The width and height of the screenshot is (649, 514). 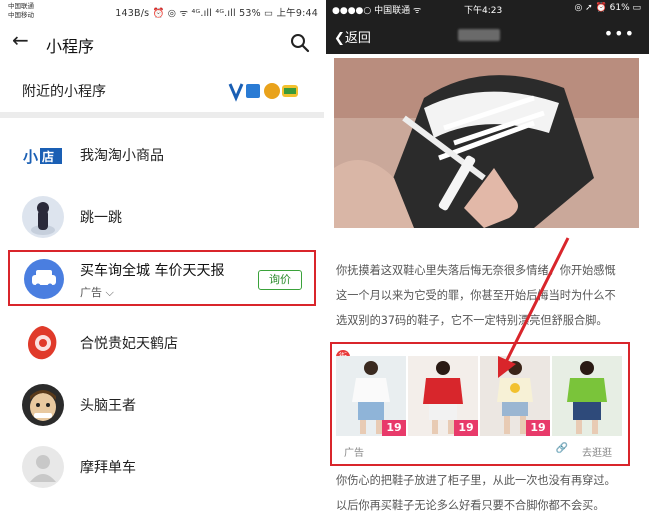 What do you see at coordinates (20, 40) in the screenshot?
I see `back-arrow-icon: ←` at bounding box center [20, 40].